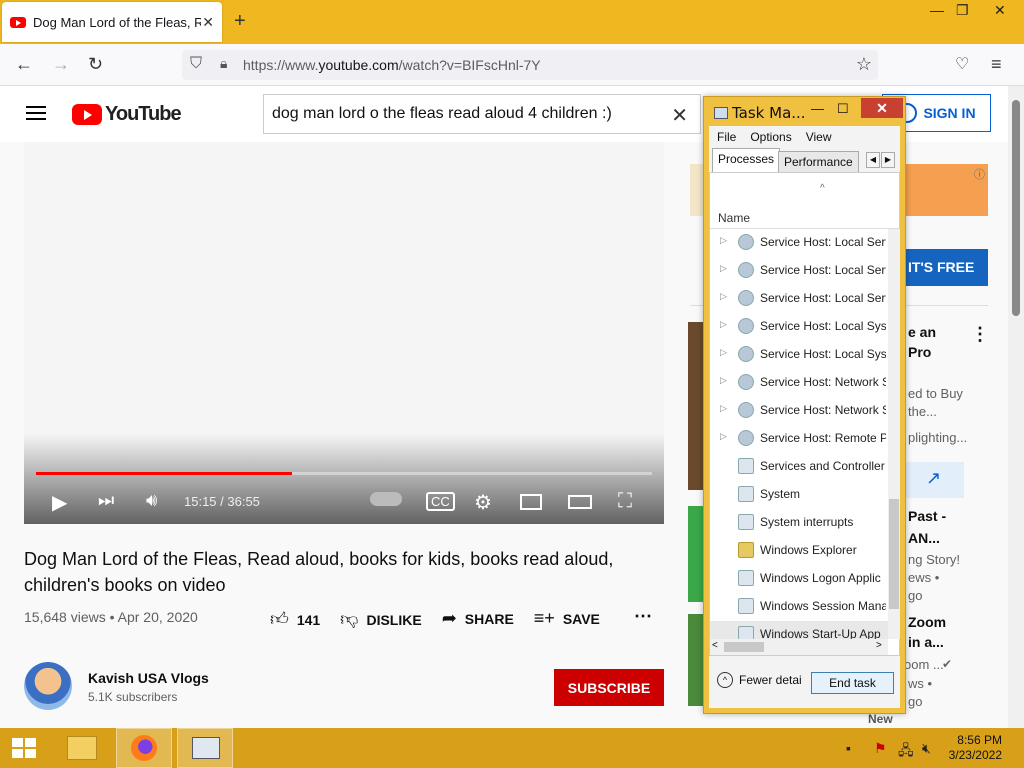 The height and width of the screenshot is (768, 1024). Describe the element at coordinates (344, 473) in the screenshot. I see `progress-bar` at that location.